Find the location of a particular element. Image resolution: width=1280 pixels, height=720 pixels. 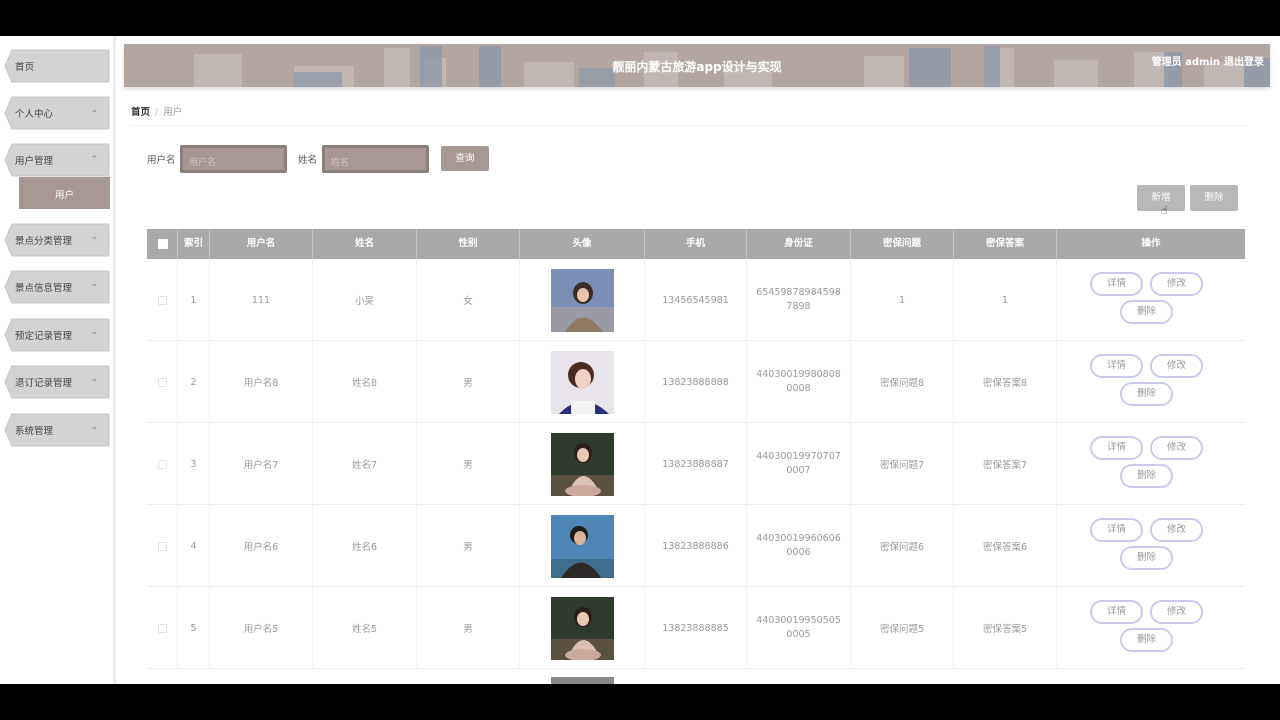

sidebar-item-users: 用户管理 ⌃ is located at coordinates (57, 160).